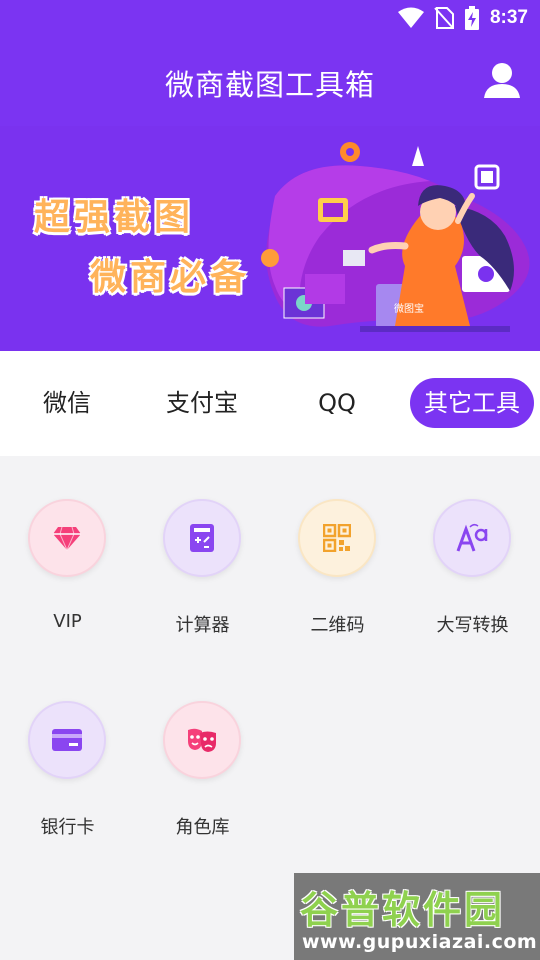  What do you see at coordinates (270, 18) in the screenshot?
I see `status-bar: 8:37` at bounding box center [270, 18].